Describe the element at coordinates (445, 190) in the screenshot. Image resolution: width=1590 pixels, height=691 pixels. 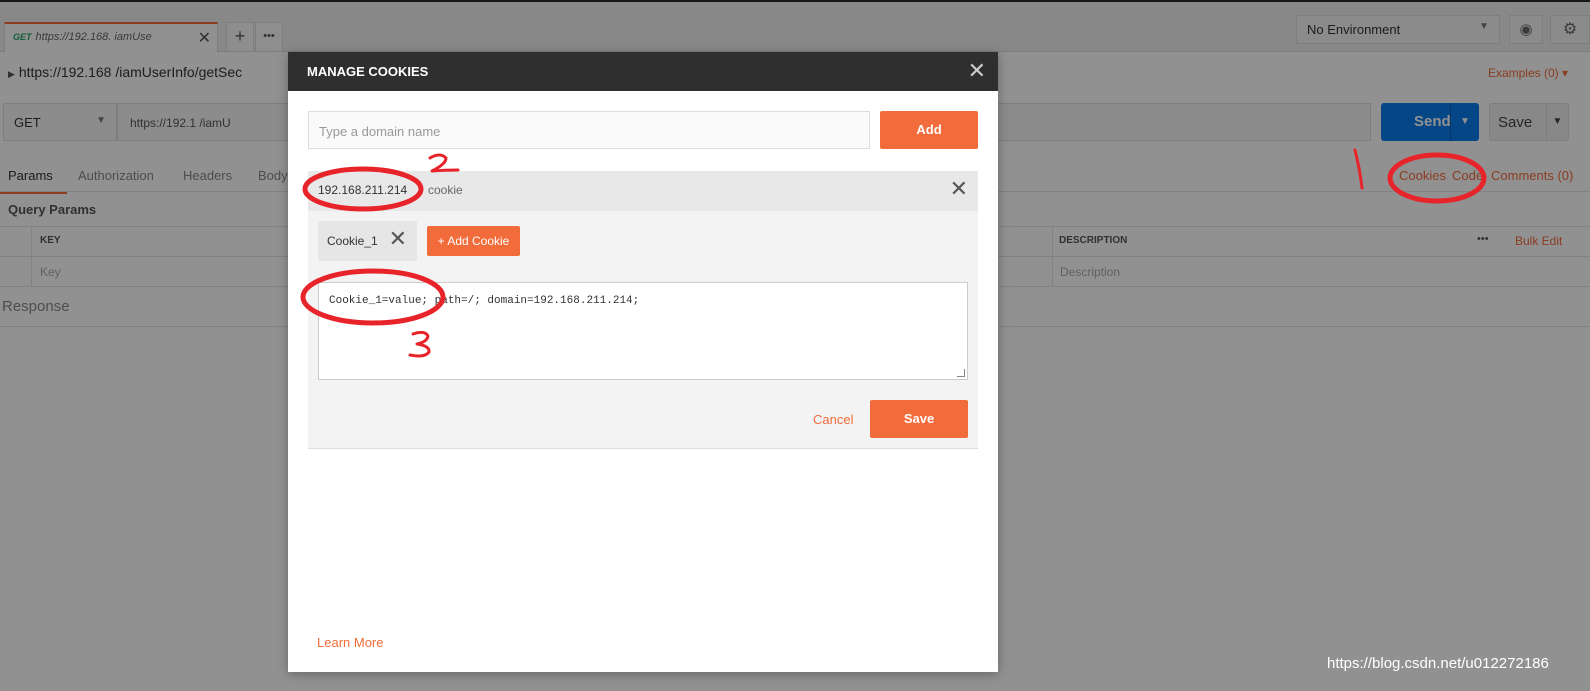
I see `domain-cookie-count: cookie` at that location.